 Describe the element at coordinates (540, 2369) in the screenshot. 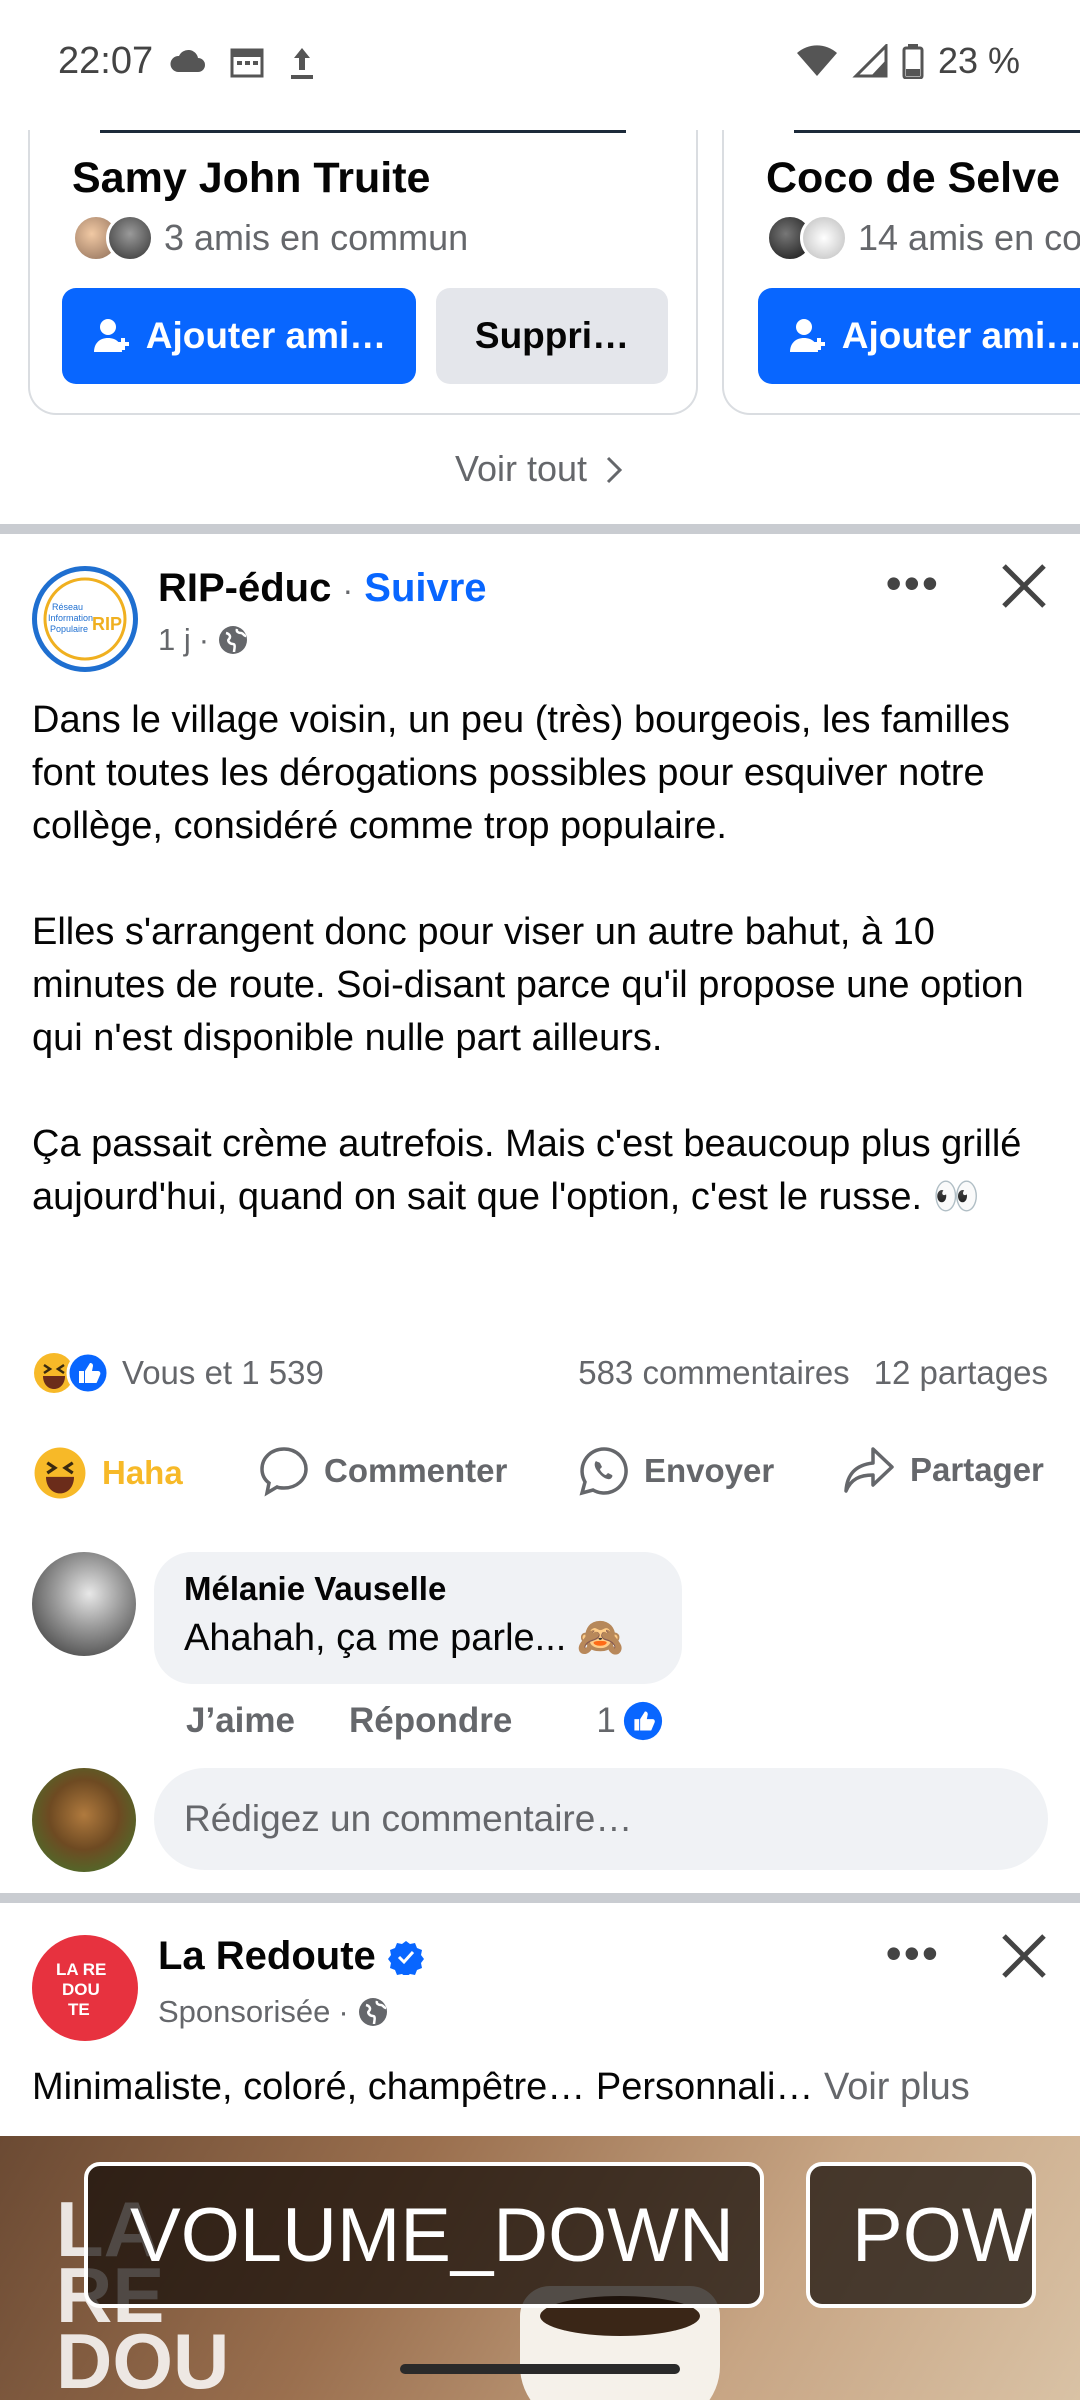

I see `home-indicator` at that location.